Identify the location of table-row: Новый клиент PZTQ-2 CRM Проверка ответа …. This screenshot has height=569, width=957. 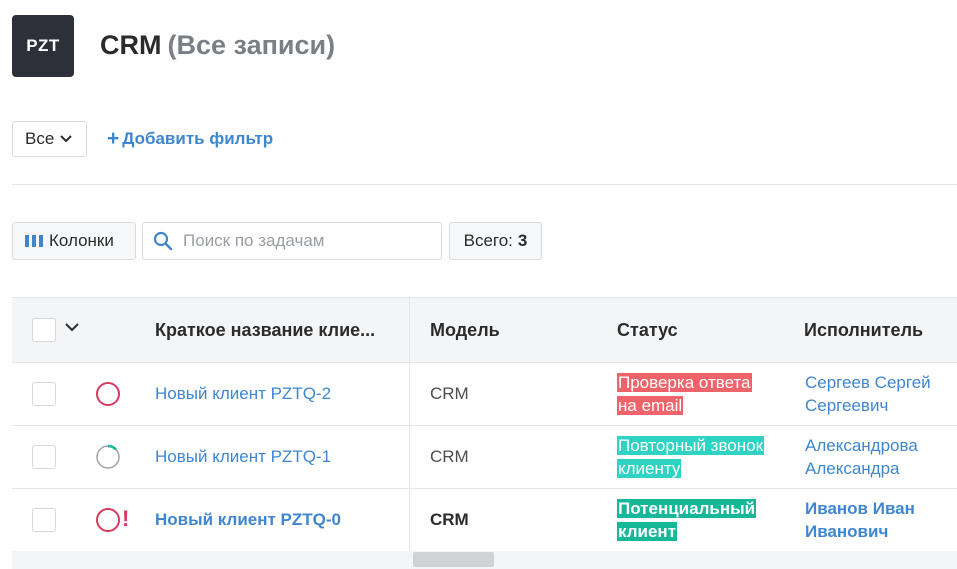
(484, 394).